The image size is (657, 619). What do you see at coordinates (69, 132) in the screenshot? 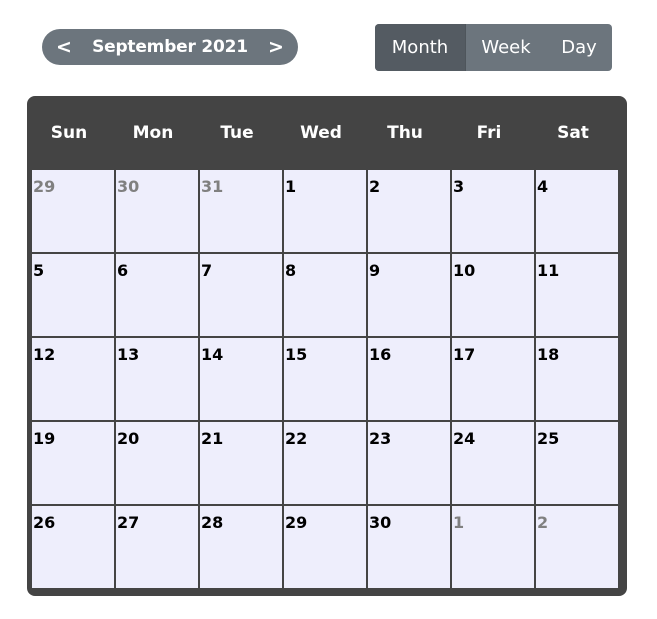
I see `weekday-sun: Sun` at bounding box center [69, 132].